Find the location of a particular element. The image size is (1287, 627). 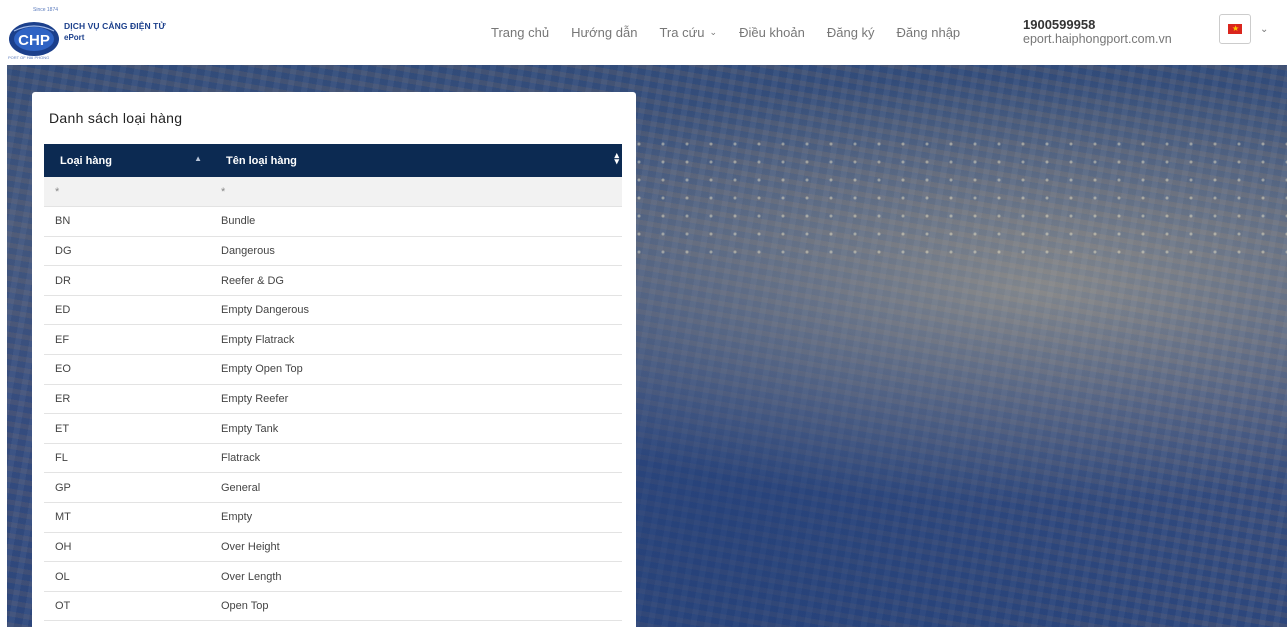

nav-label: Hướng dẫn is located at coordinates (604, 32).